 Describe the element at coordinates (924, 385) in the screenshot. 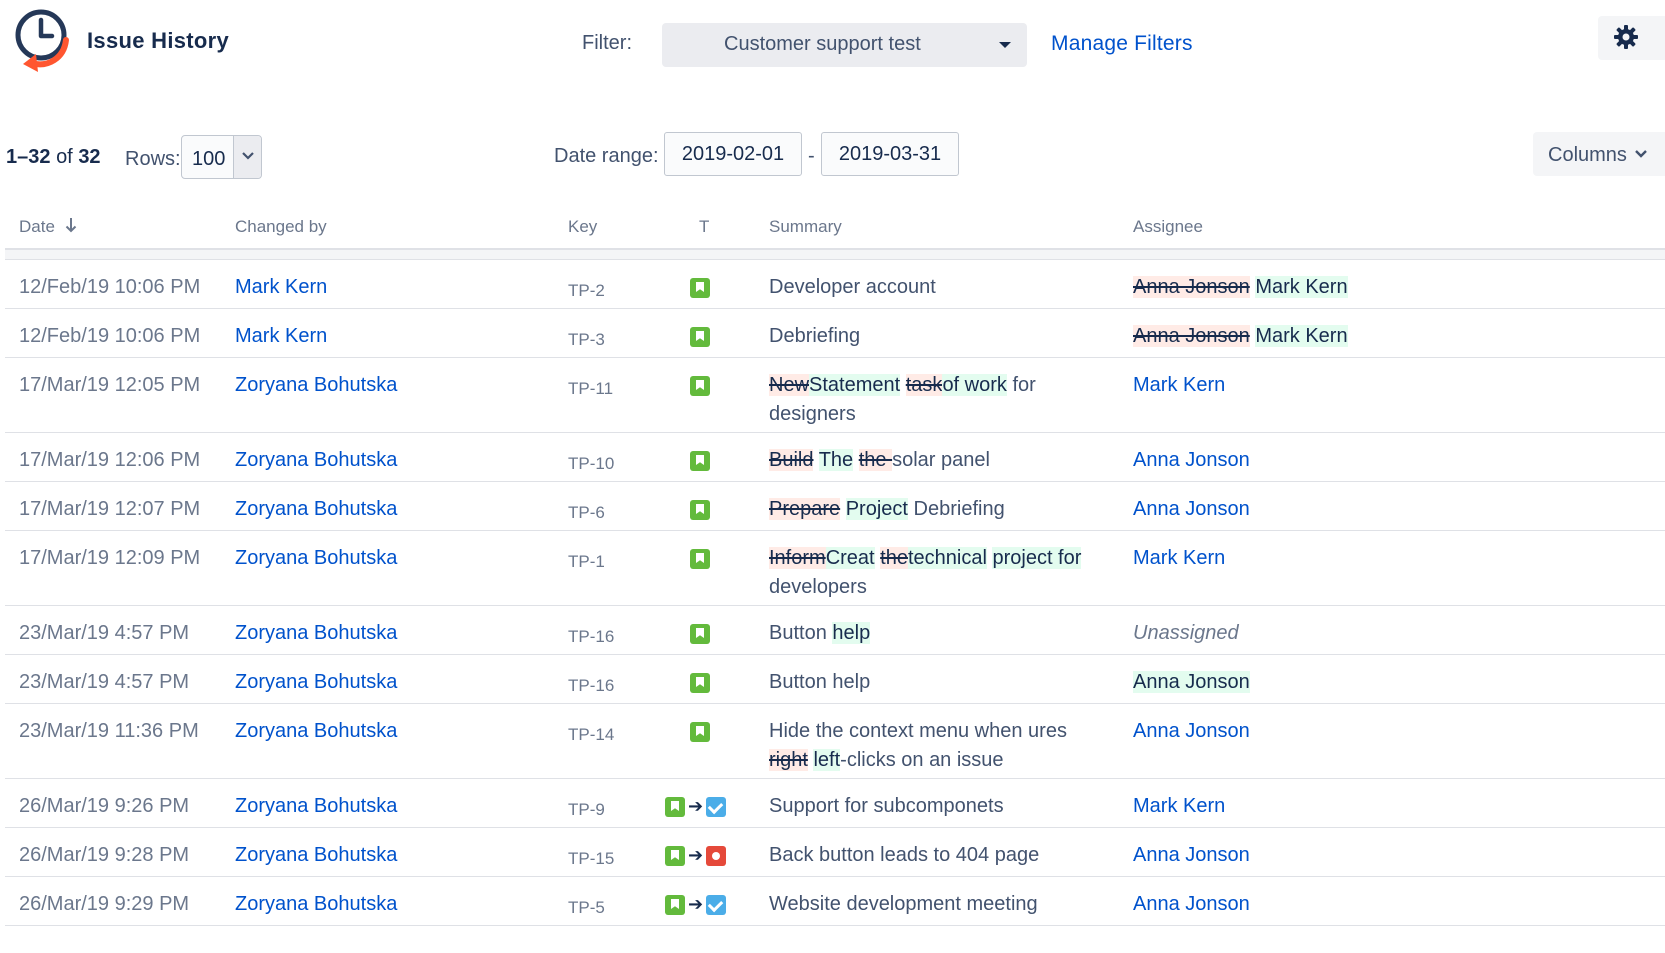

I see `rows.2.summary-segment-del: task` at that location.